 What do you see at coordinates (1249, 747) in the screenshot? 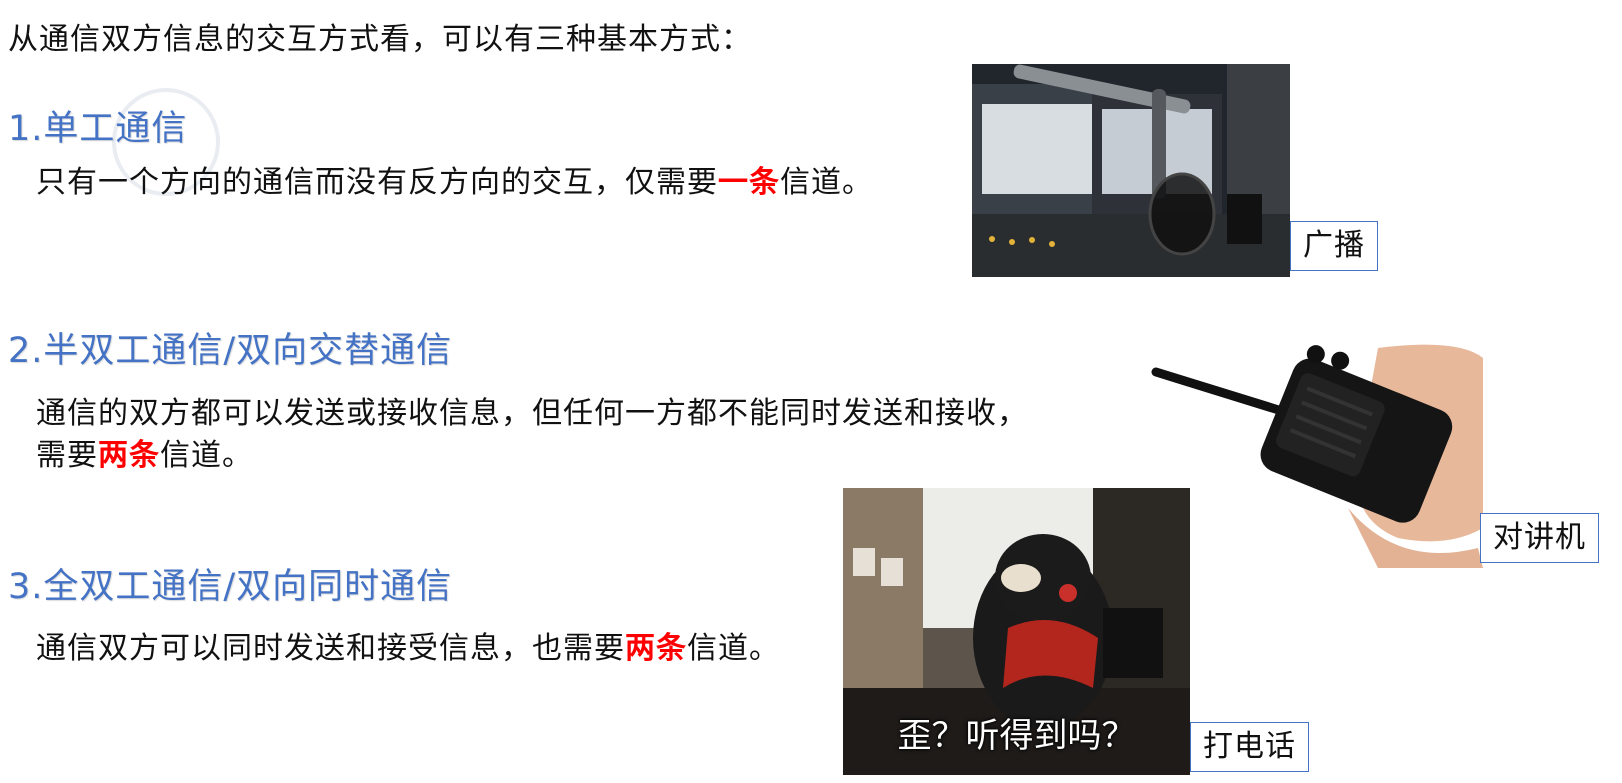
I see `caption-phone-call: 打电话` at bounding box center [1249, 747].